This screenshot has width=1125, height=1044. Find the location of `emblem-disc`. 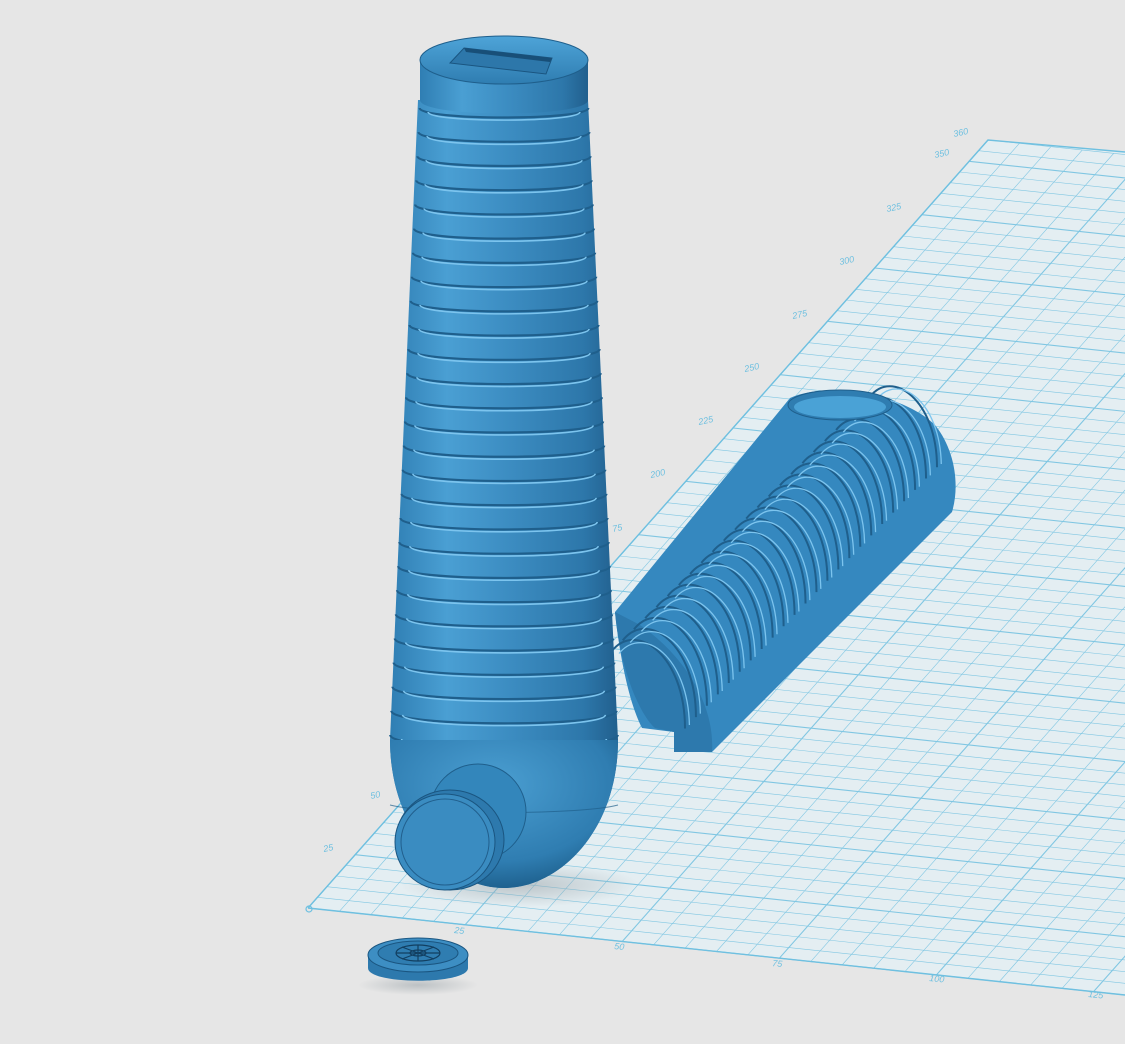

emblem-disc is located at coordinates (418, 959).